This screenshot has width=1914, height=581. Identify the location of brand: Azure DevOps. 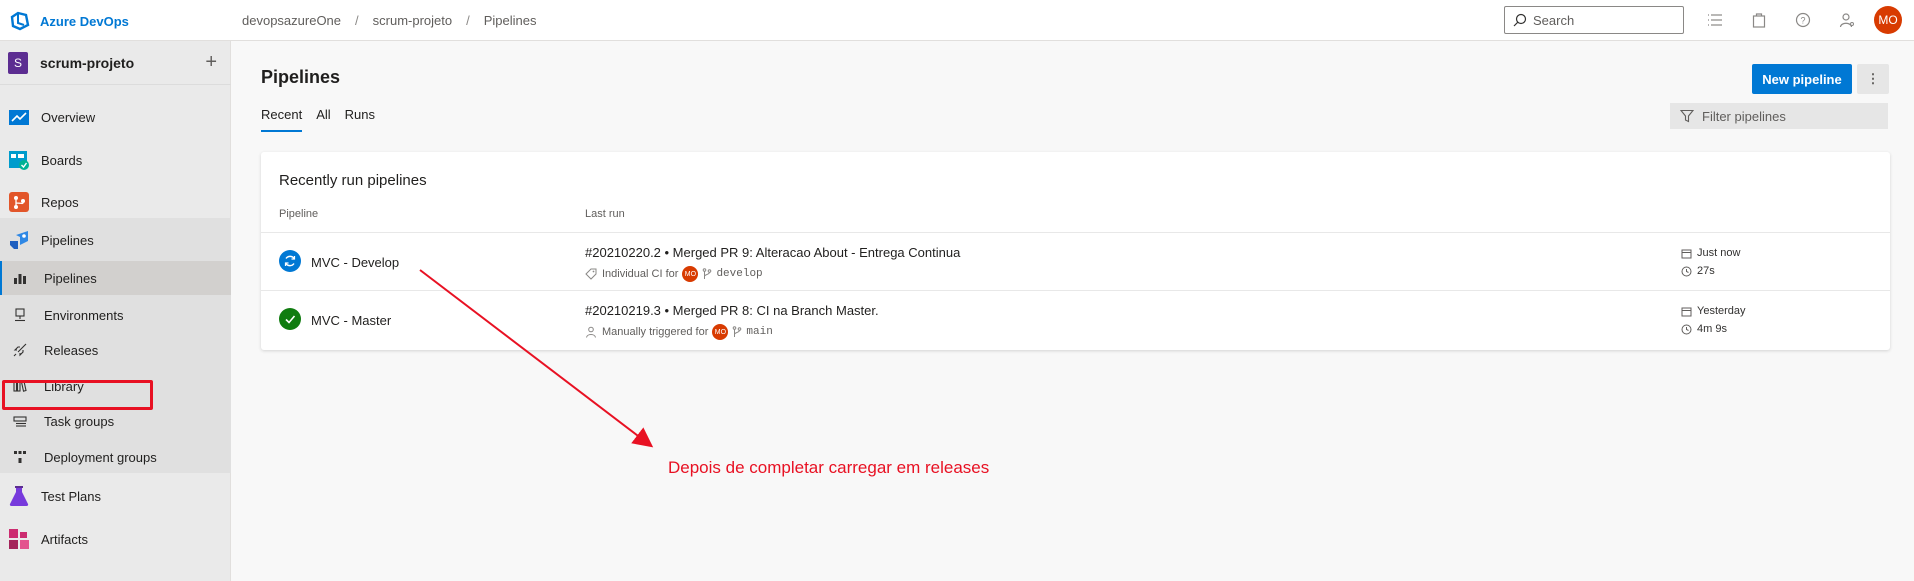
(69, 21).